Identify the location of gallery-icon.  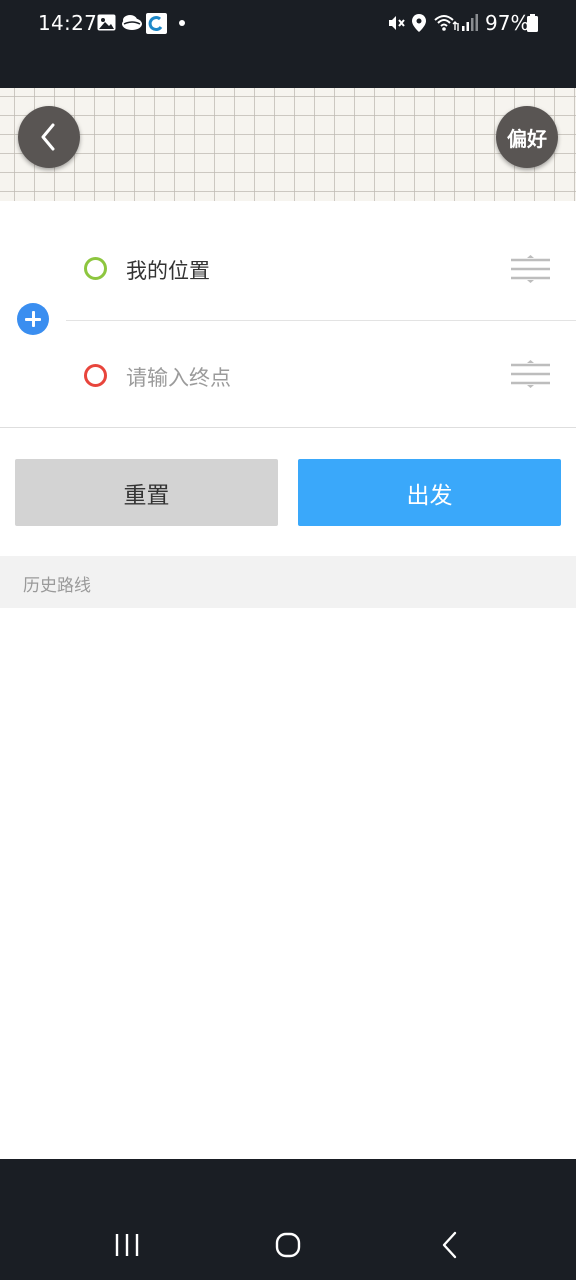
(106, 22).